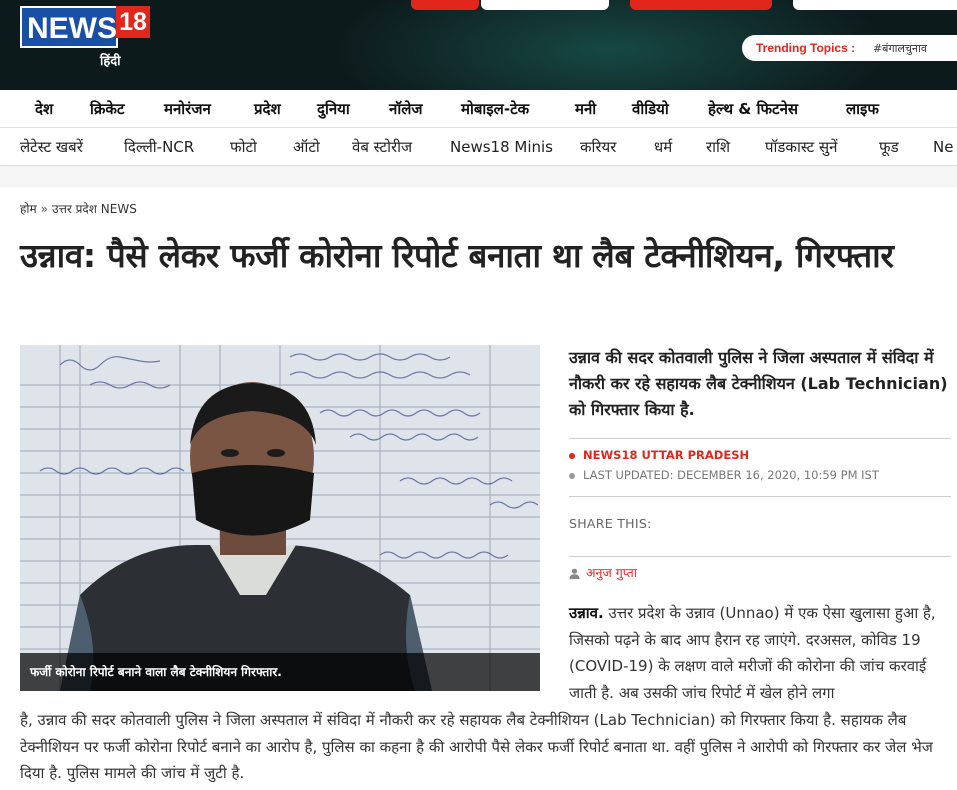  I want to click on trending-tag-link: #बंगालचुनाव, so click(900, 48).